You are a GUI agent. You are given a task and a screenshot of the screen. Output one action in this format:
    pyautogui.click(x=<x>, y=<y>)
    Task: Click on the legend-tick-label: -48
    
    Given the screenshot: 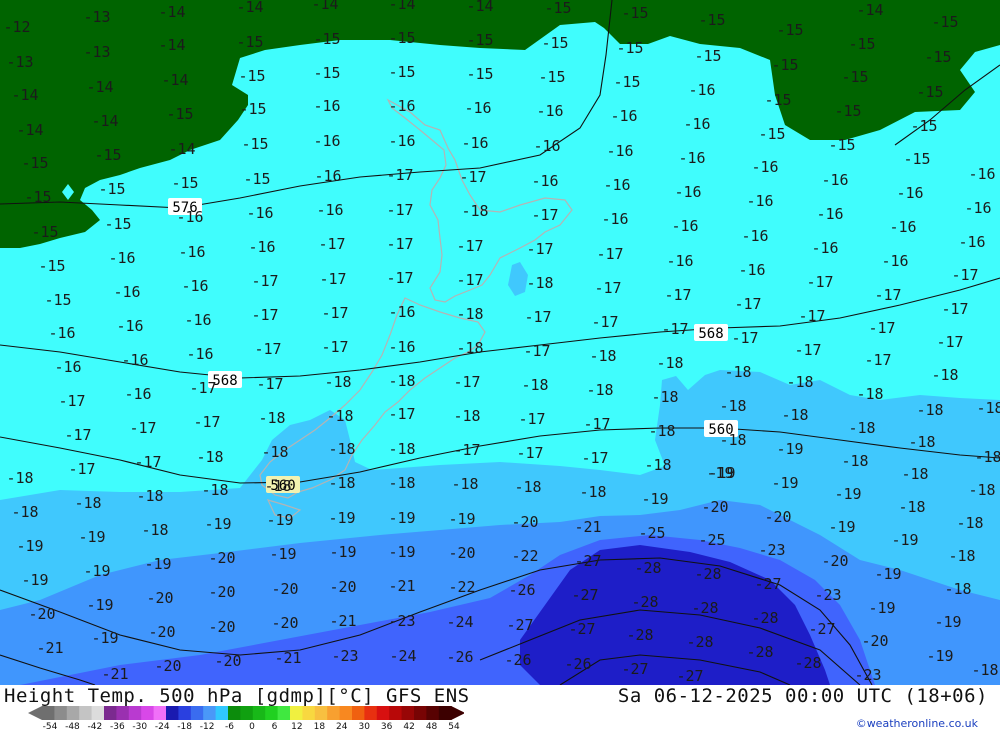 What is the action you would take?
    pyautogui.click(x=72, y=727)
    